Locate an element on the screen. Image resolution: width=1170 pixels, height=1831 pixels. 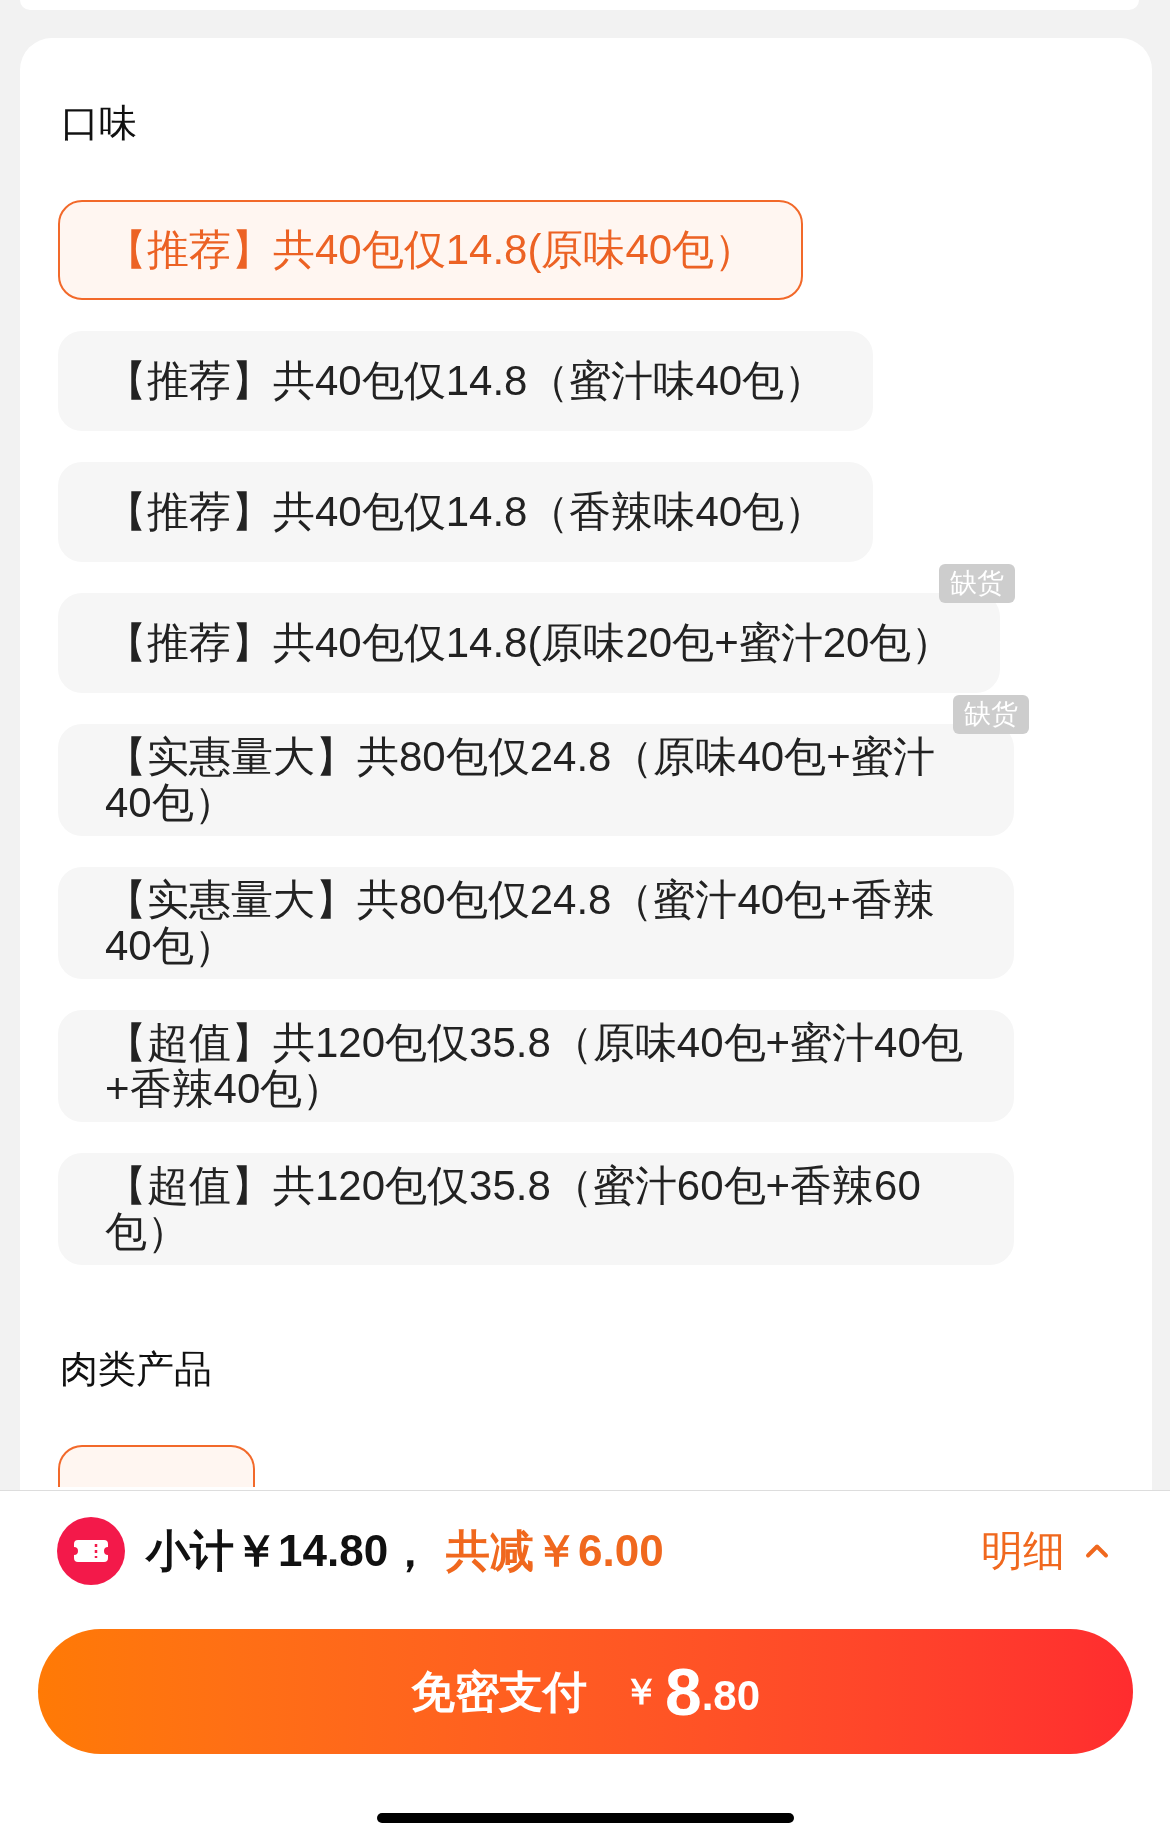
option-chip: 【推荐】共40包仅14.8（香辣味40包） is located at coordinates (466, 512).